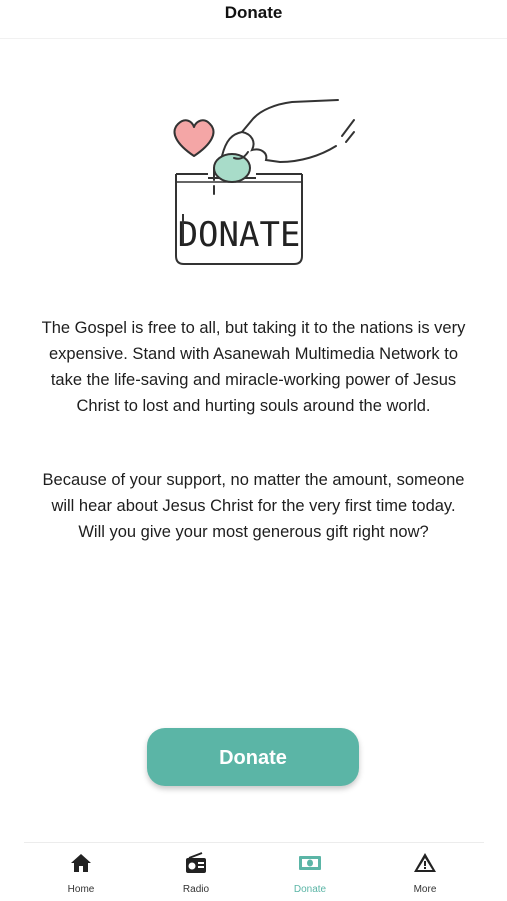 The image size is (507, 901). I want to click on home-icon, so click(81, 863).